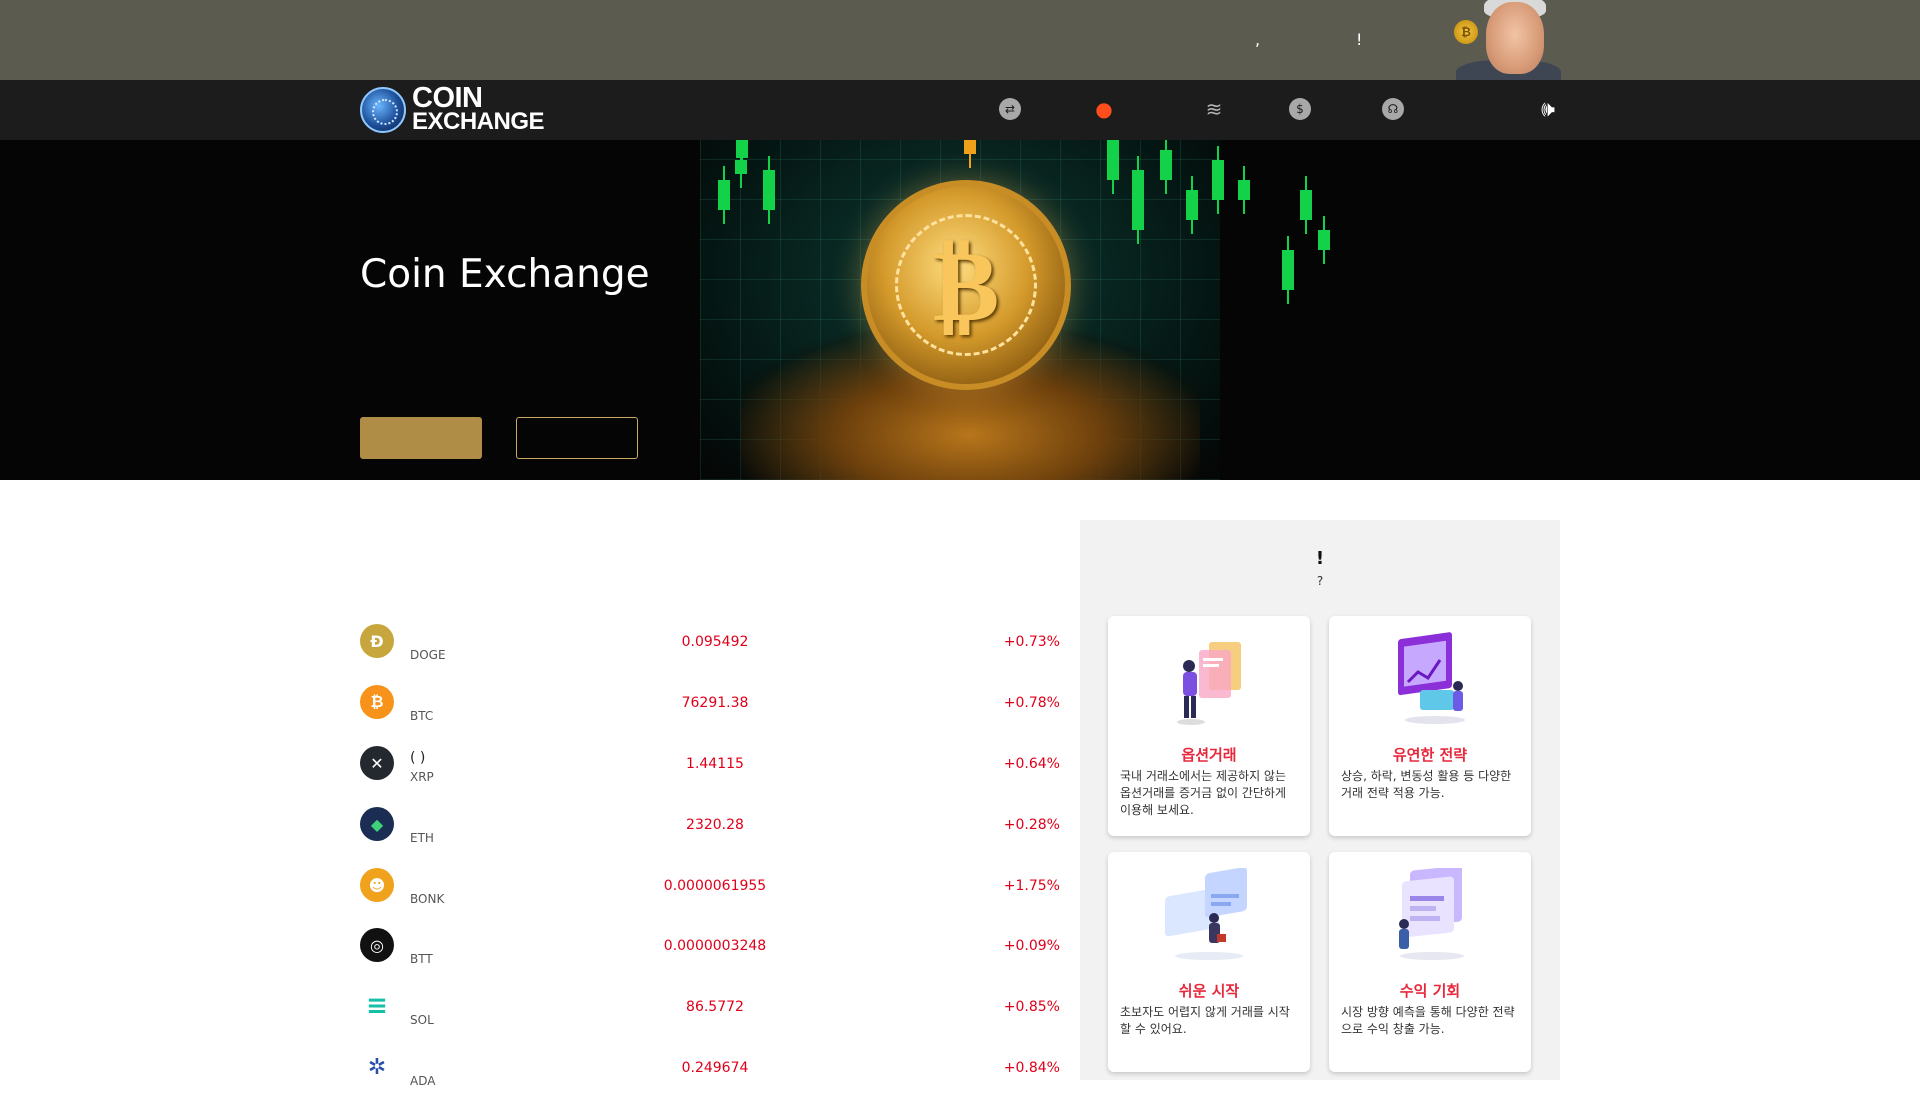 This screenshot has width=1920, height=1100. I want to click on coin-change: +1.75%, so click(1031, 886).